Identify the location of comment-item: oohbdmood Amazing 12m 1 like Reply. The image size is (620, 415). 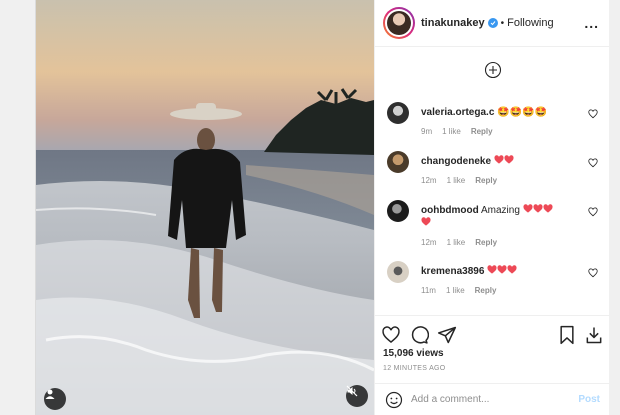
(492, 230).